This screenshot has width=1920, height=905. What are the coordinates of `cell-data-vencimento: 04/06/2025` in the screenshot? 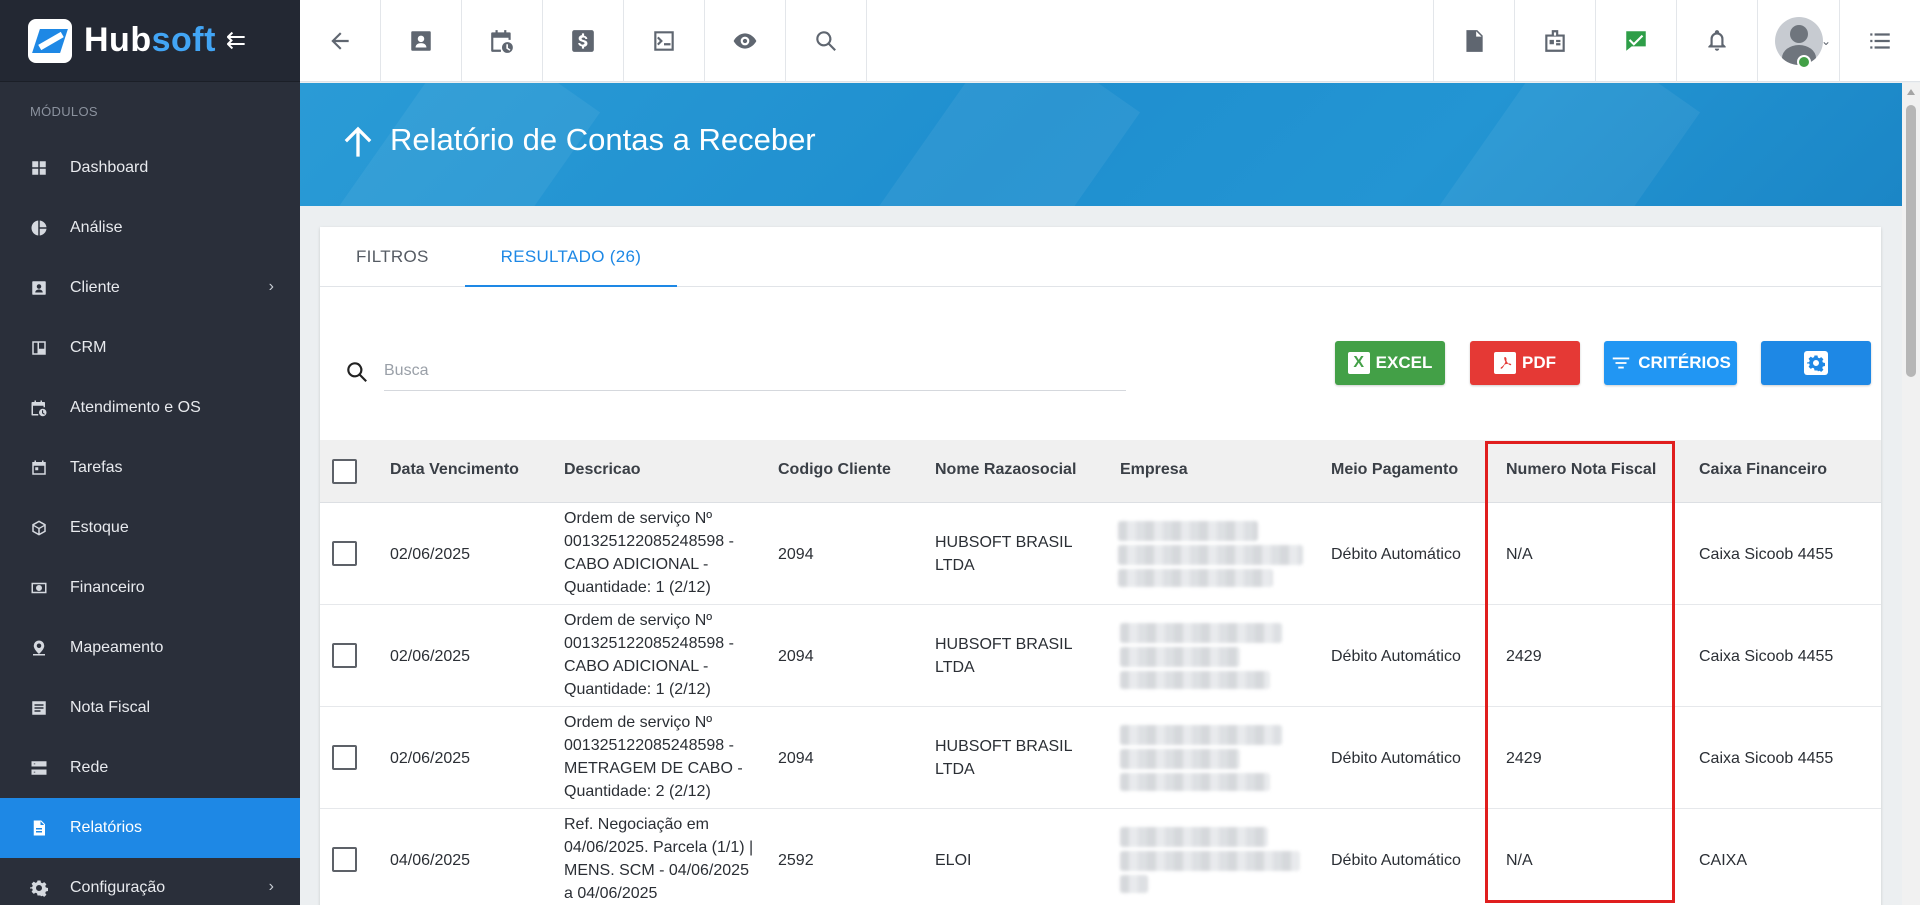 It's located at (430, 860).